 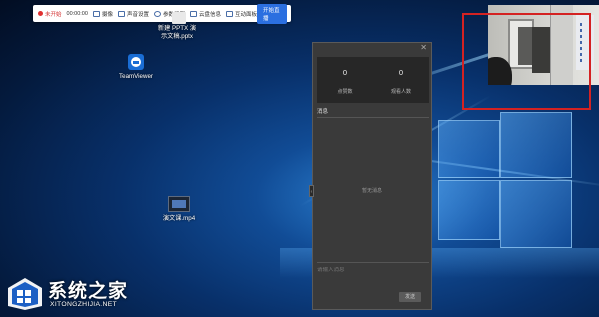 I want to click on desktop-icon-teamviewer: TeamViewer, so click(x=136, y=67).